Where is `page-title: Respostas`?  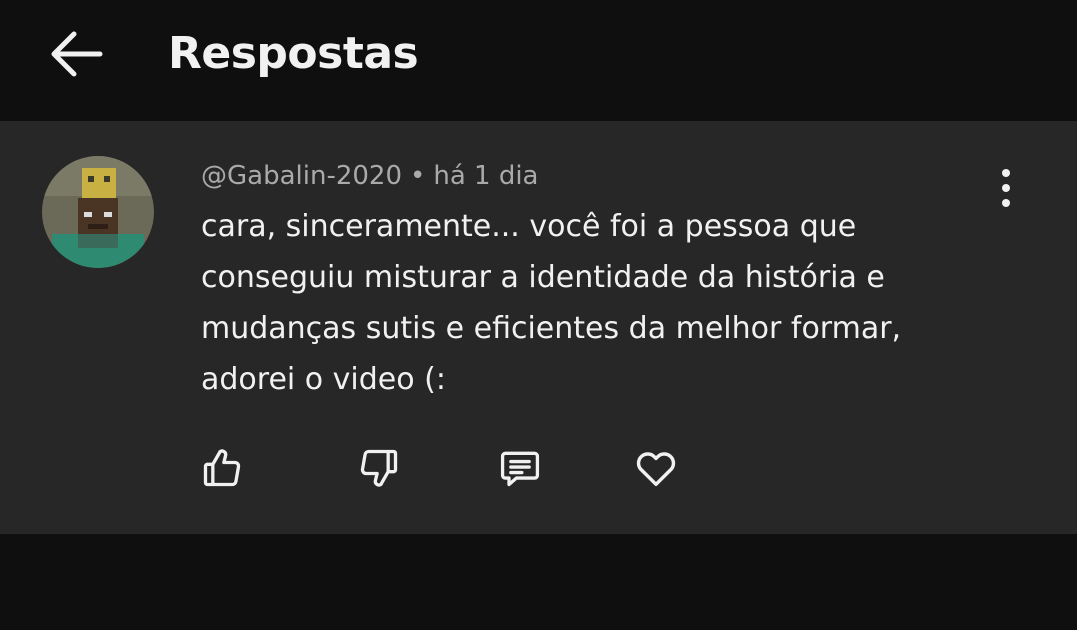 page-title: Respostas is located at coordinates (293, 53).